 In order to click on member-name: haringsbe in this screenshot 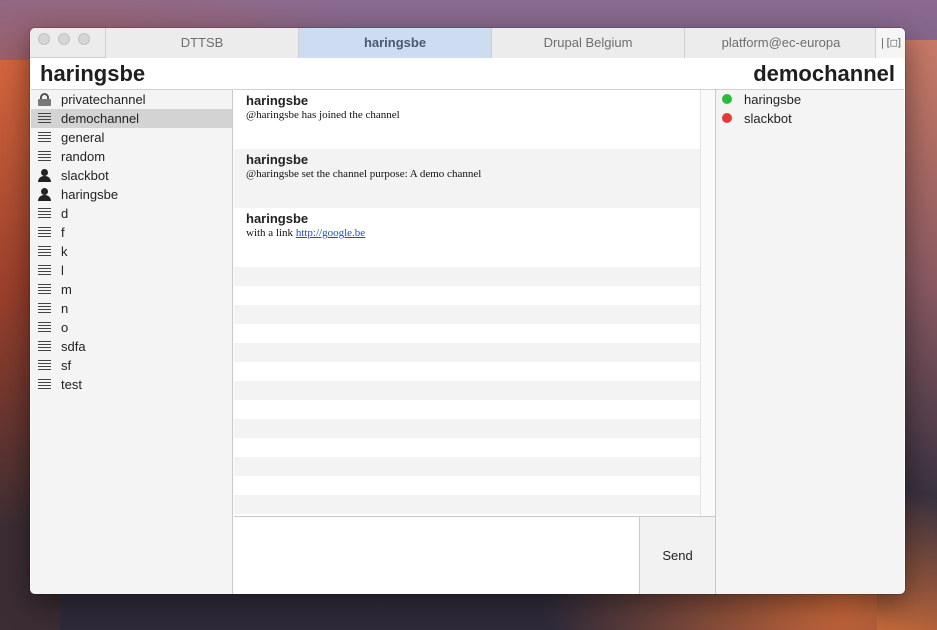, I will do `click(773, 99)`.